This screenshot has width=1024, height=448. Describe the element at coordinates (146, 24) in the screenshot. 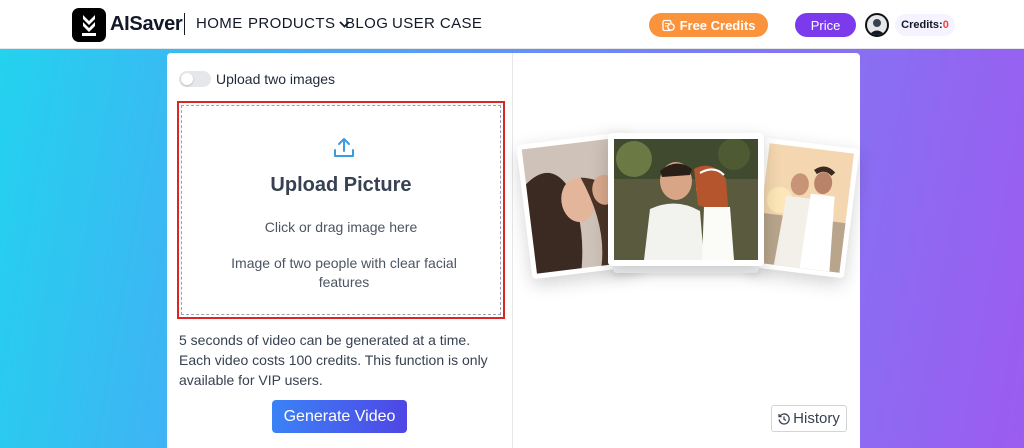

I see `brand-name: AISaver` at that location.